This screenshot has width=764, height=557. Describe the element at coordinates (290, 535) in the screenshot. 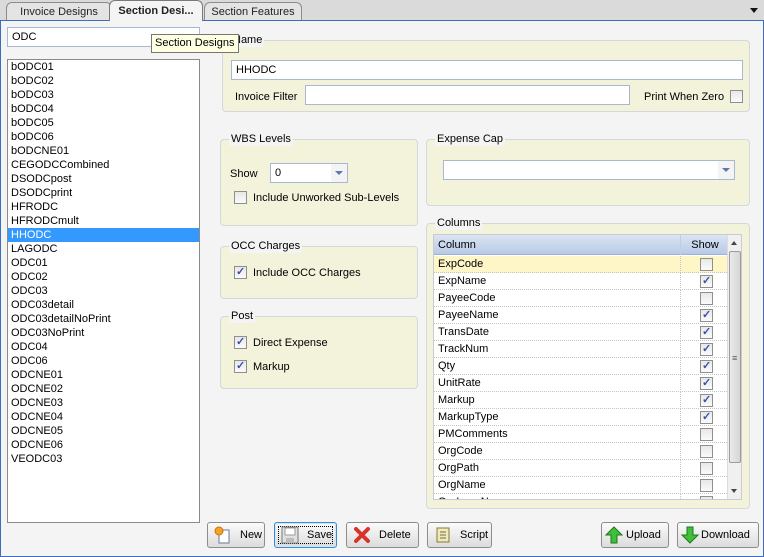

I see `save-disk-icon` at that location.